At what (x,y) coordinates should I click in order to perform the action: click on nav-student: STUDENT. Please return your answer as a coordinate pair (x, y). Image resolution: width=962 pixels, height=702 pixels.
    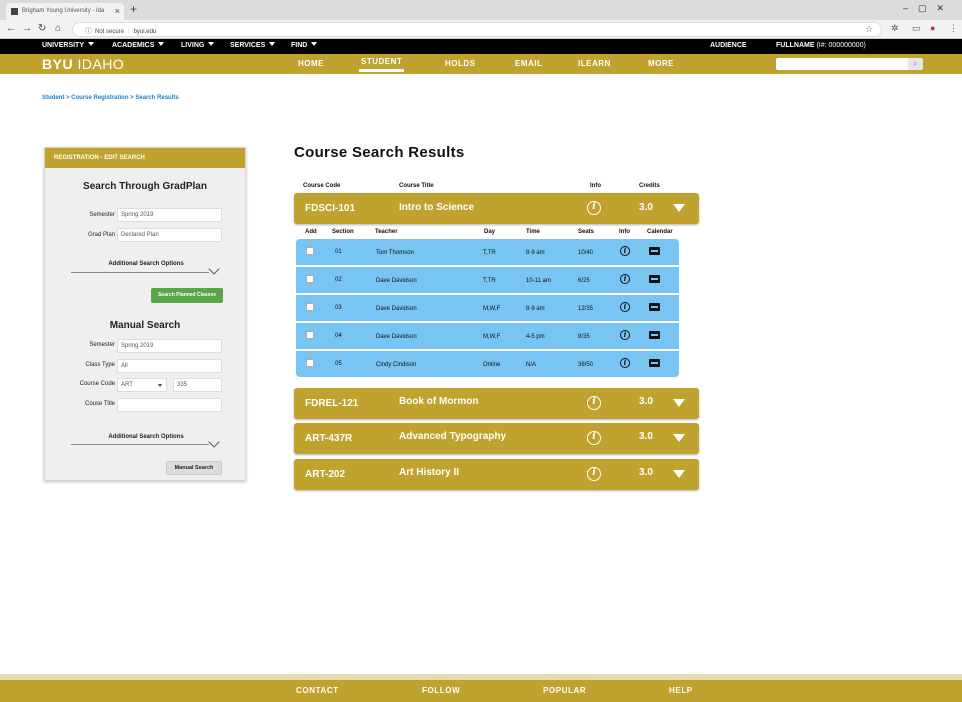
    Looking at the image, I should click on (381, 64).